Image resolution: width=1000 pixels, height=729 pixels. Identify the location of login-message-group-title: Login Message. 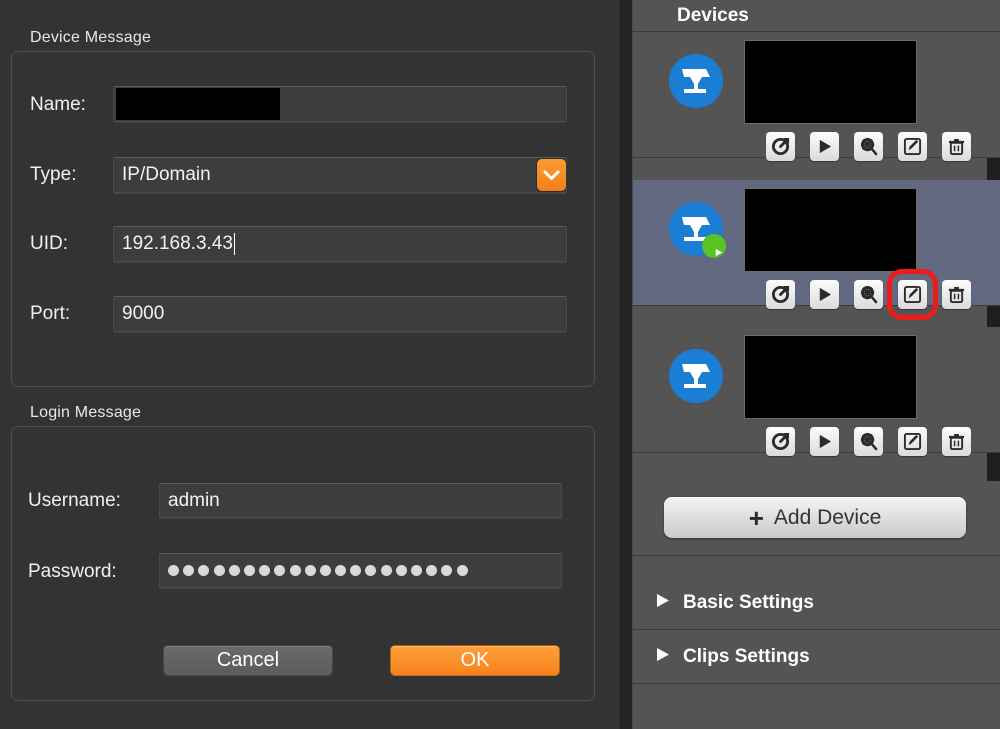
(86, 412).